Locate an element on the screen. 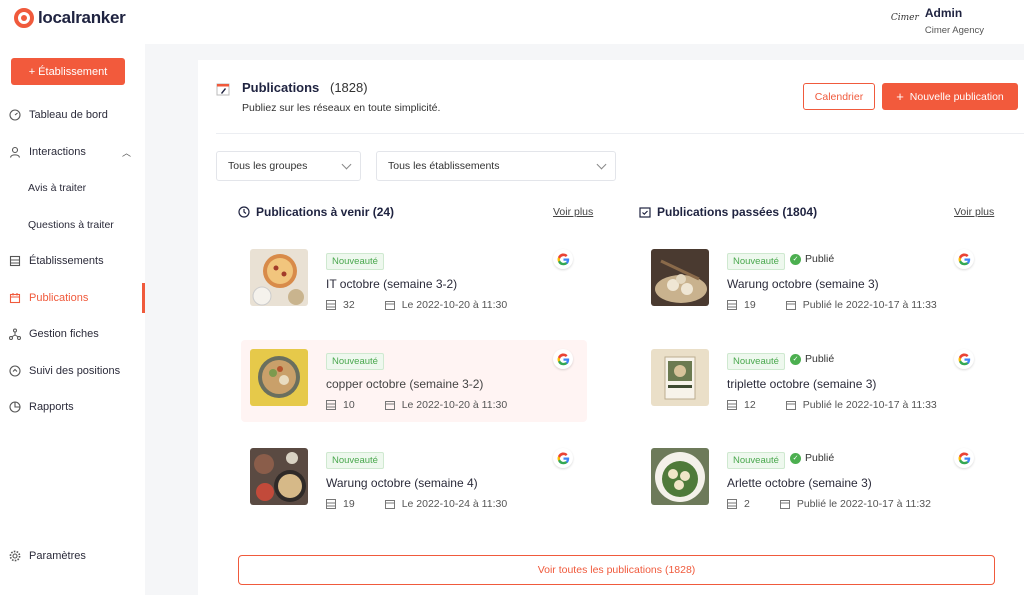 This screenshot has width=1024, height=595. post-title: Warung octobre (semaine 4) is located at coordinates (402, 483).